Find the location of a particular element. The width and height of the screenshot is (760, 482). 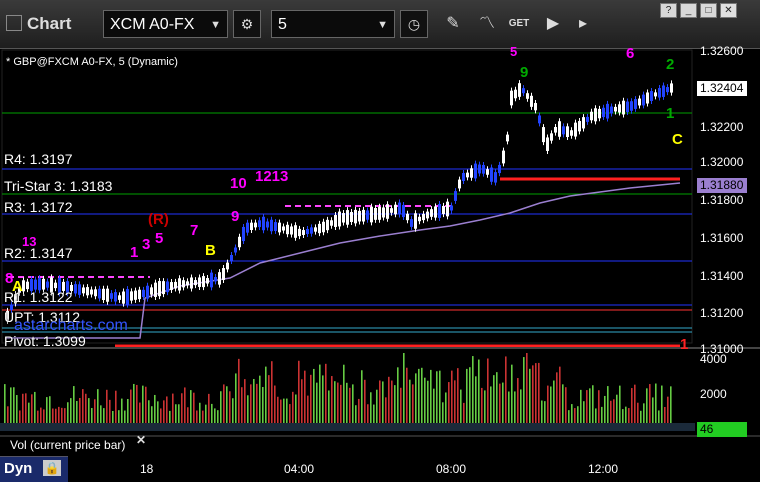

price-tick: 1.31200 is located at coordinates (722, 313).